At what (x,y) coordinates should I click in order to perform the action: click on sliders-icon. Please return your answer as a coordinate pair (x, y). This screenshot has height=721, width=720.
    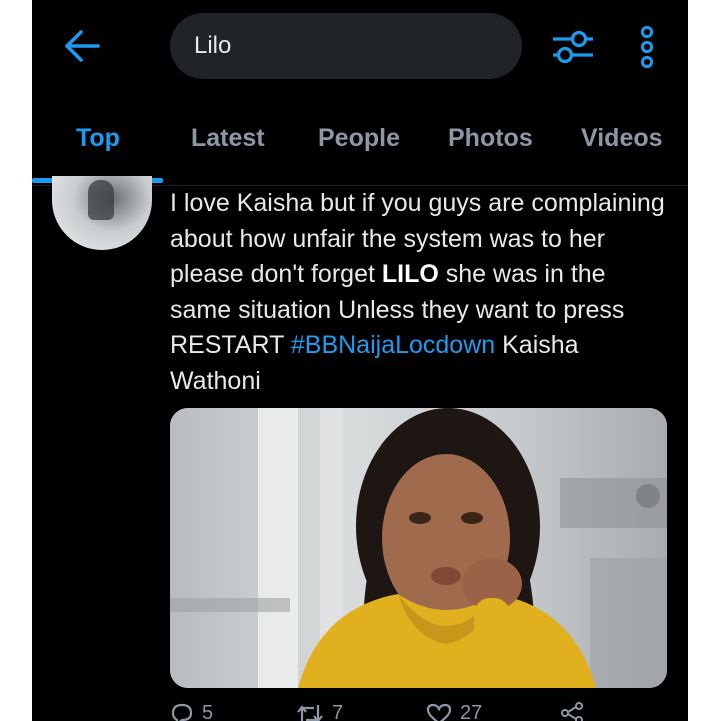
    Looking at the image, I should click on (573, 47).